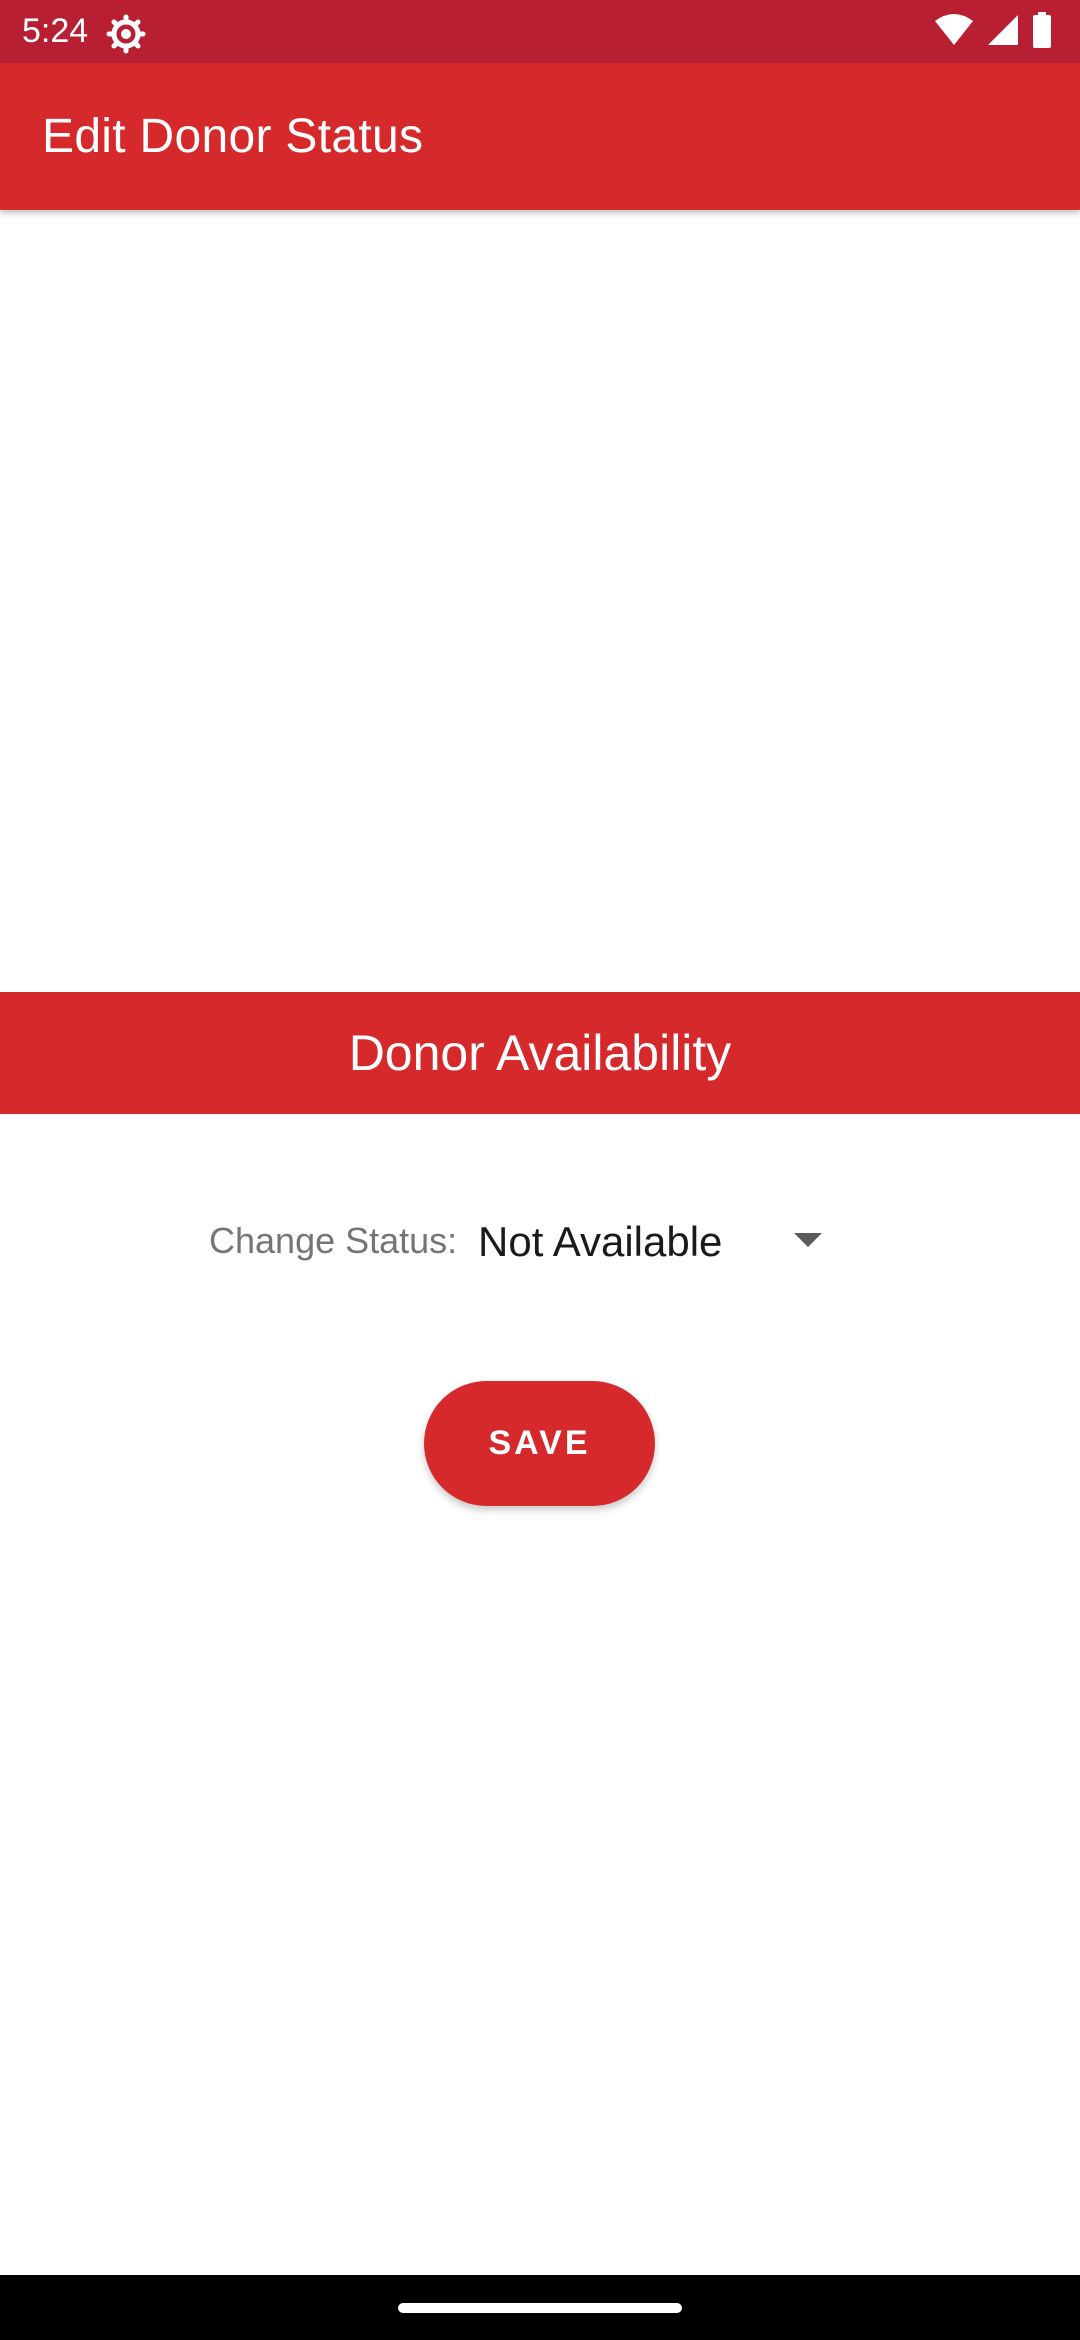  Describe the element at coordinates (600, 1241) in the screenshot. I see `status-dropdown-value: Not Available` at that location.